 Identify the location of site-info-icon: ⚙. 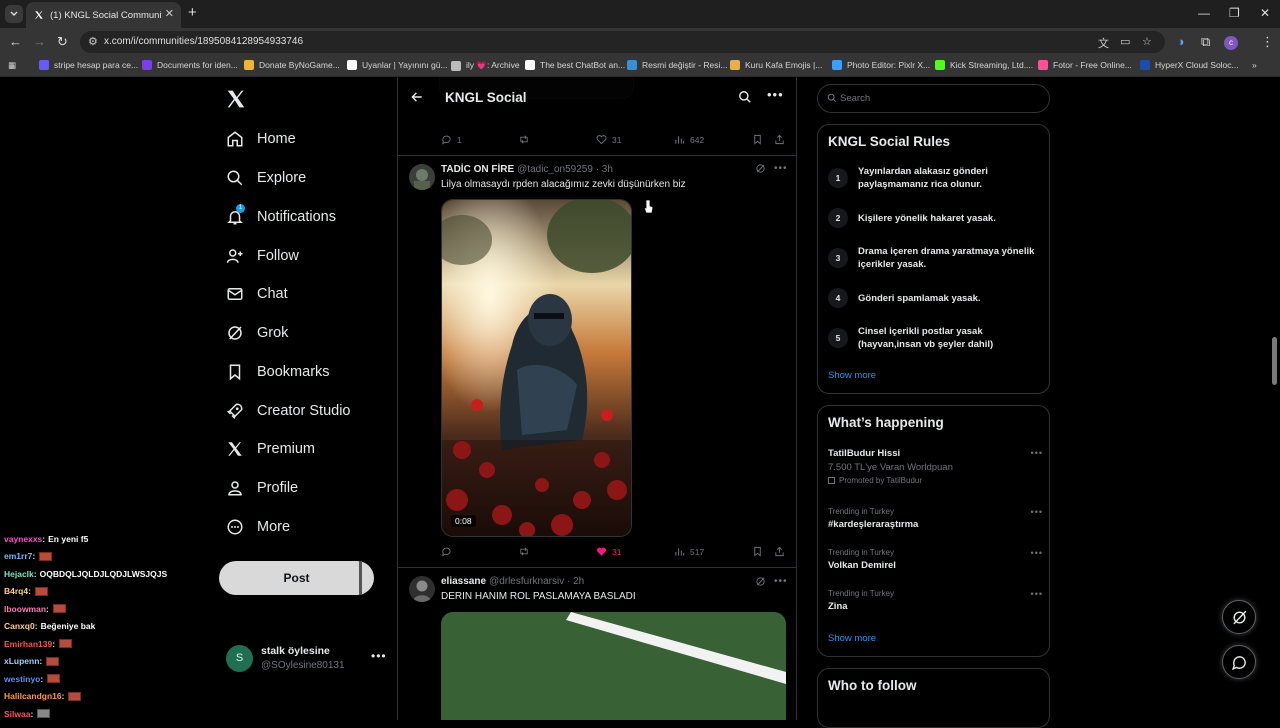
(93, 41).